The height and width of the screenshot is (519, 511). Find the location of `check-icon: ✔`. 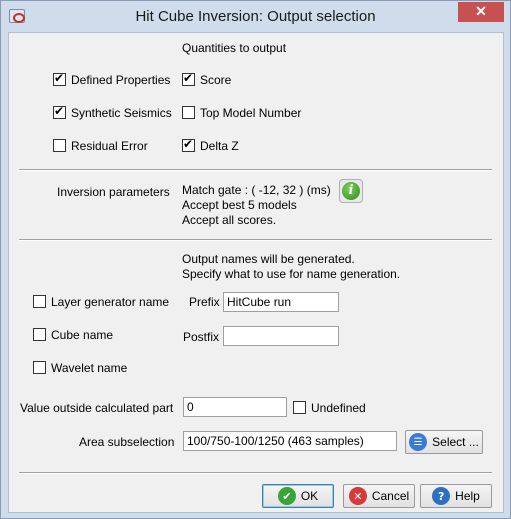

check-icon: ✔ is located at coordinates (286, 496).